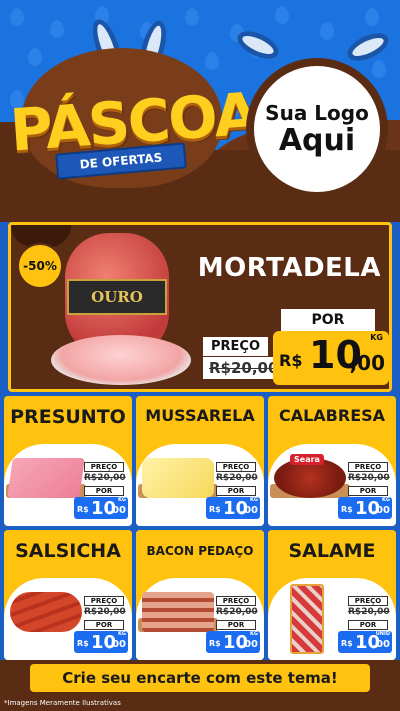 Image resolution: width=400 pixels, height=711 pixels. Describe the element at coordinates (200, 415) in the screenshot. I see `product-name: MUSSARELA` at that location.